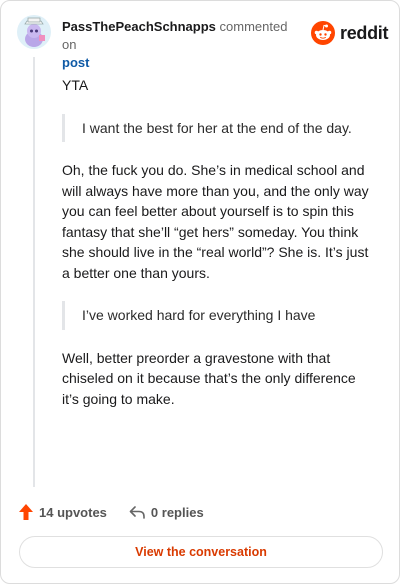 The width and height of the screenshot is (400, 584). I want to click on thread-line, so click(34, 272).